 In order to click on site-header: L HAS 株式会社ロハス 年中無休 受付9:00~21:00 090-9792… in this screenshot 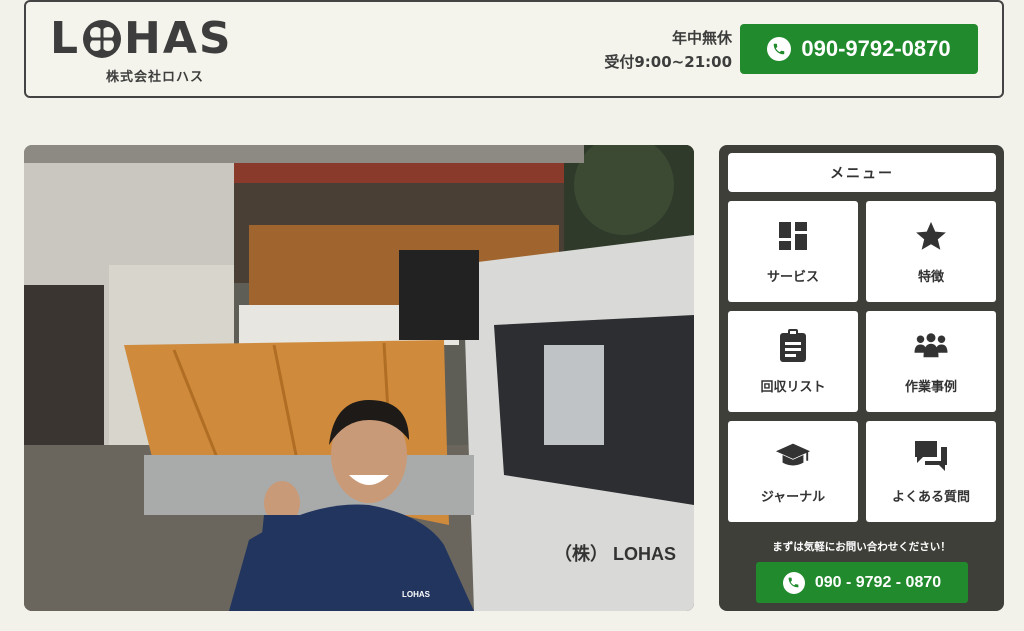, I will do `click(514, 49)`.